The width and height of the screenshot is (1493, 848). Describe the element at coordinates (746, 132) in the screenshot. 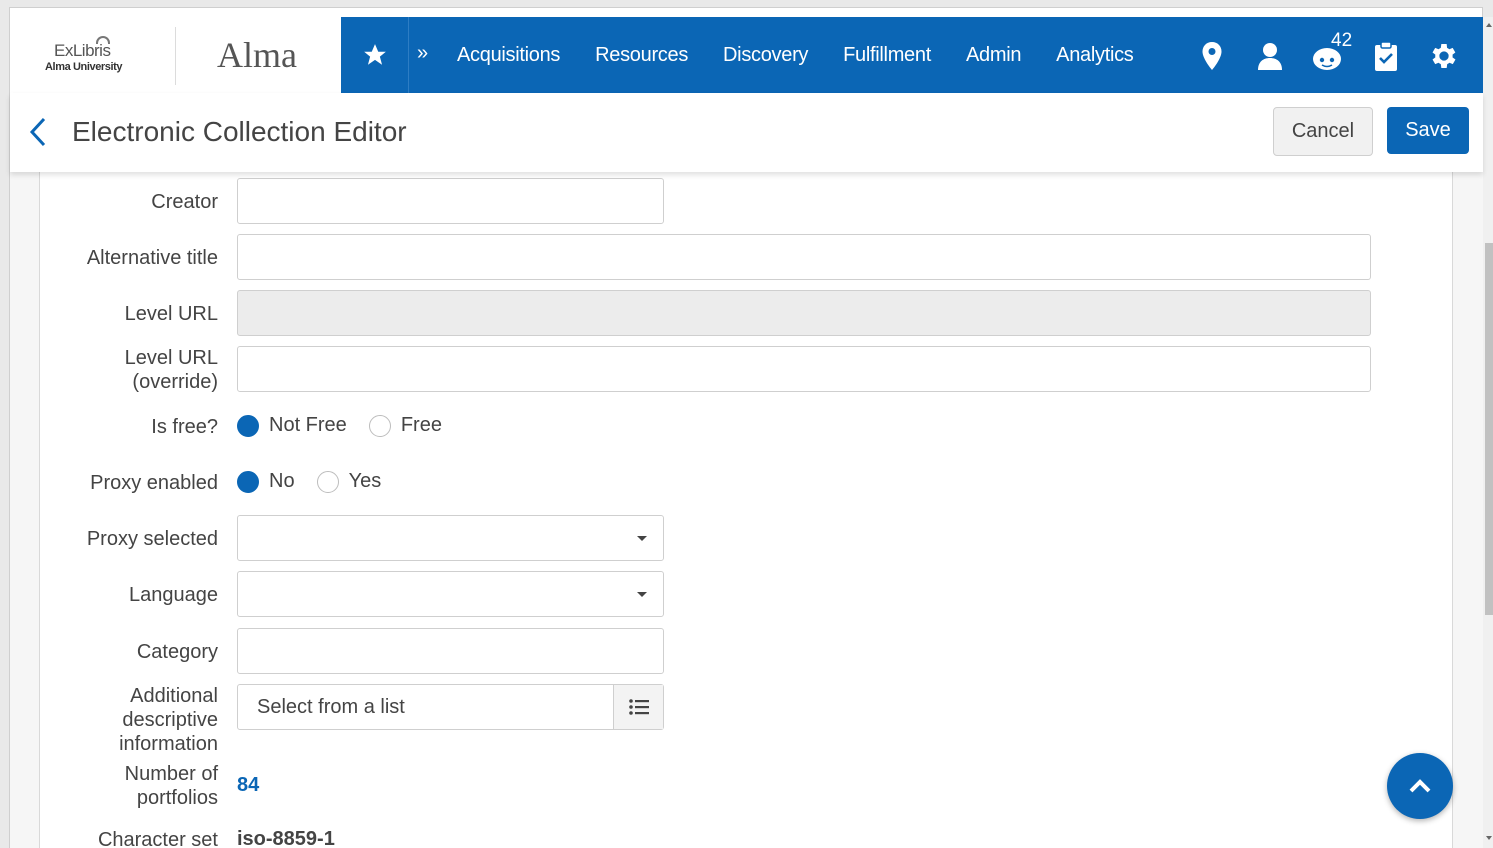

I see `page-header: Electronic Collection Editor Cancel Save` at that location.